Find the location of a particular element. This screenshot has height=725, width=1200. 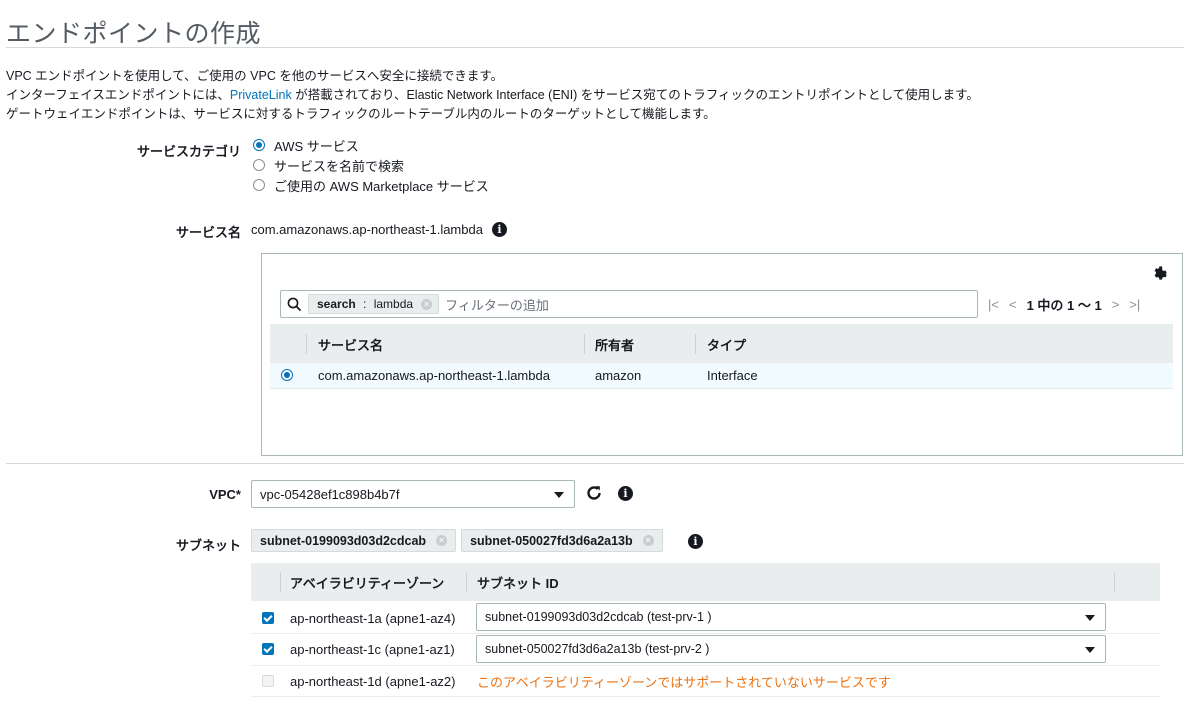

row-az: ap-northeast-1c (apne1-az1) is located at coordinates (372, 649).